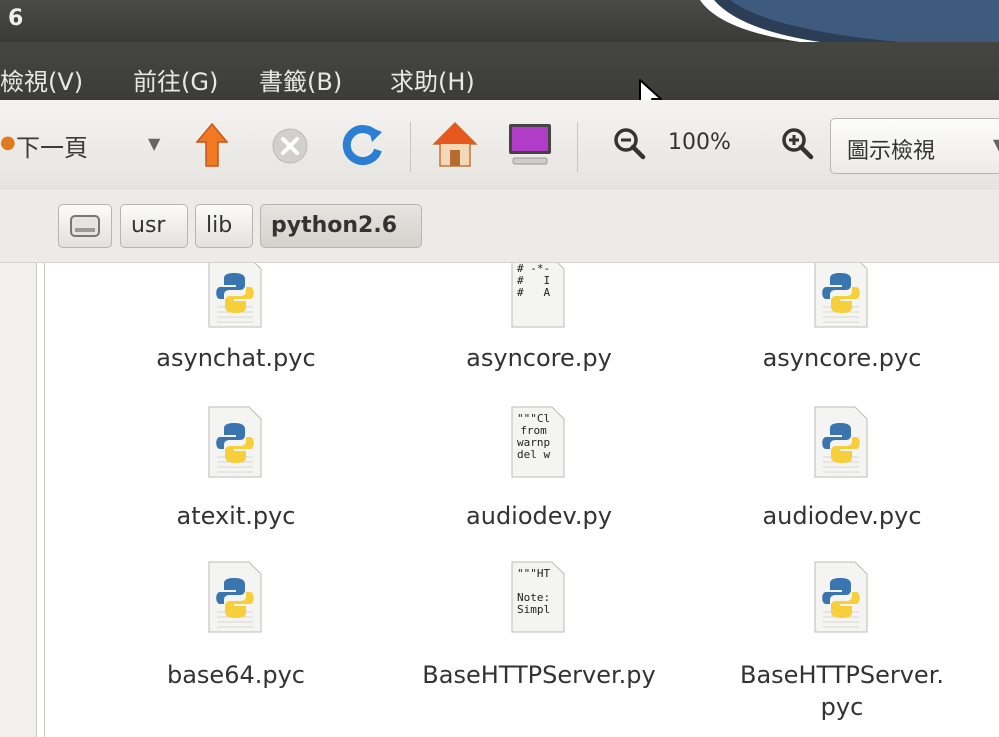 Image resolution: width=999 pixels, height=737 pixels. I want to click on file-preview: # -*- # I # A, so click(534, 281).